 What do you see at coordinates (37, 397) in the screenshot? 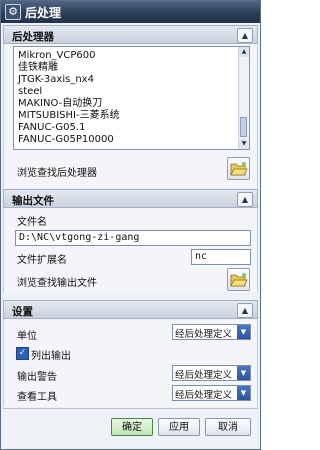
I see `review-tool-label: 查看工具` at bounding box center [37, 397].